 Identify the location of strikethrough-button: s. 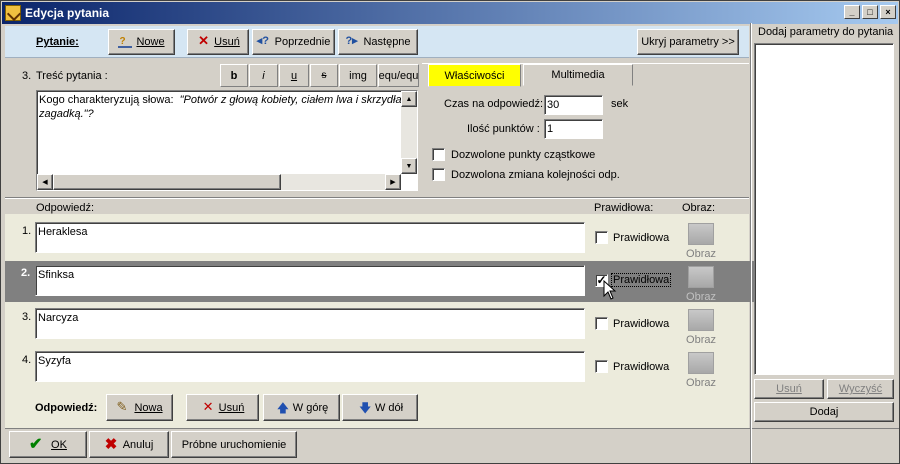
(324, 75).